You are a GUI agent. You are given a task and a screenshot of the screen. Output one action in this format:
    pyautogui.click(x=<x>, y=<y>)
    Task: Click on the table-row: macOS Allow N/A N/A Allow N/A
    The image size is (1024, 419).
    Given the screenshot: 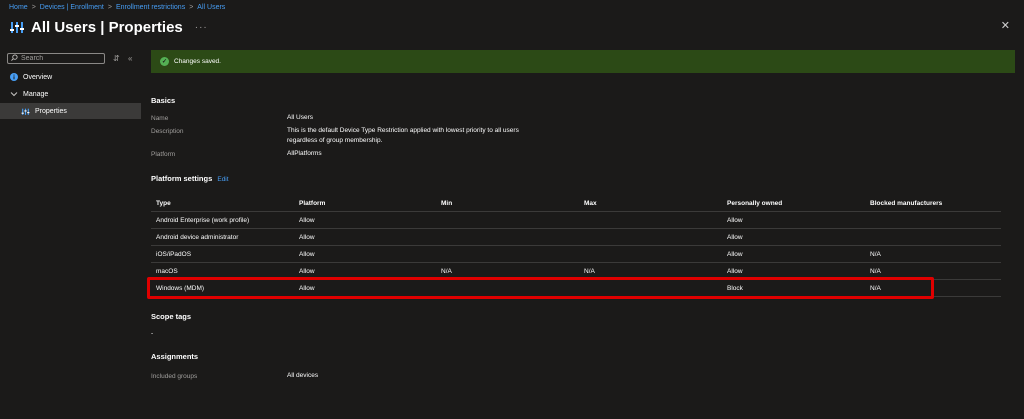 What is the action you would take?
    pyautogui.click(x=576, y=271)
    